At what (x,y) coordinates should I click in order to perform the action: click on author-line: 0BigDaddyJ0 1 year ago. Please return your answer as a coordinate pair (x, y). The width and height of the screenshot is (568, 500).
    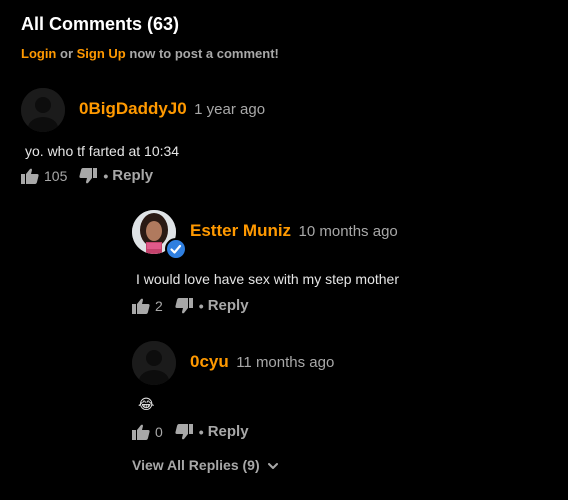
    Looking at the image, I should click on (172, 109).